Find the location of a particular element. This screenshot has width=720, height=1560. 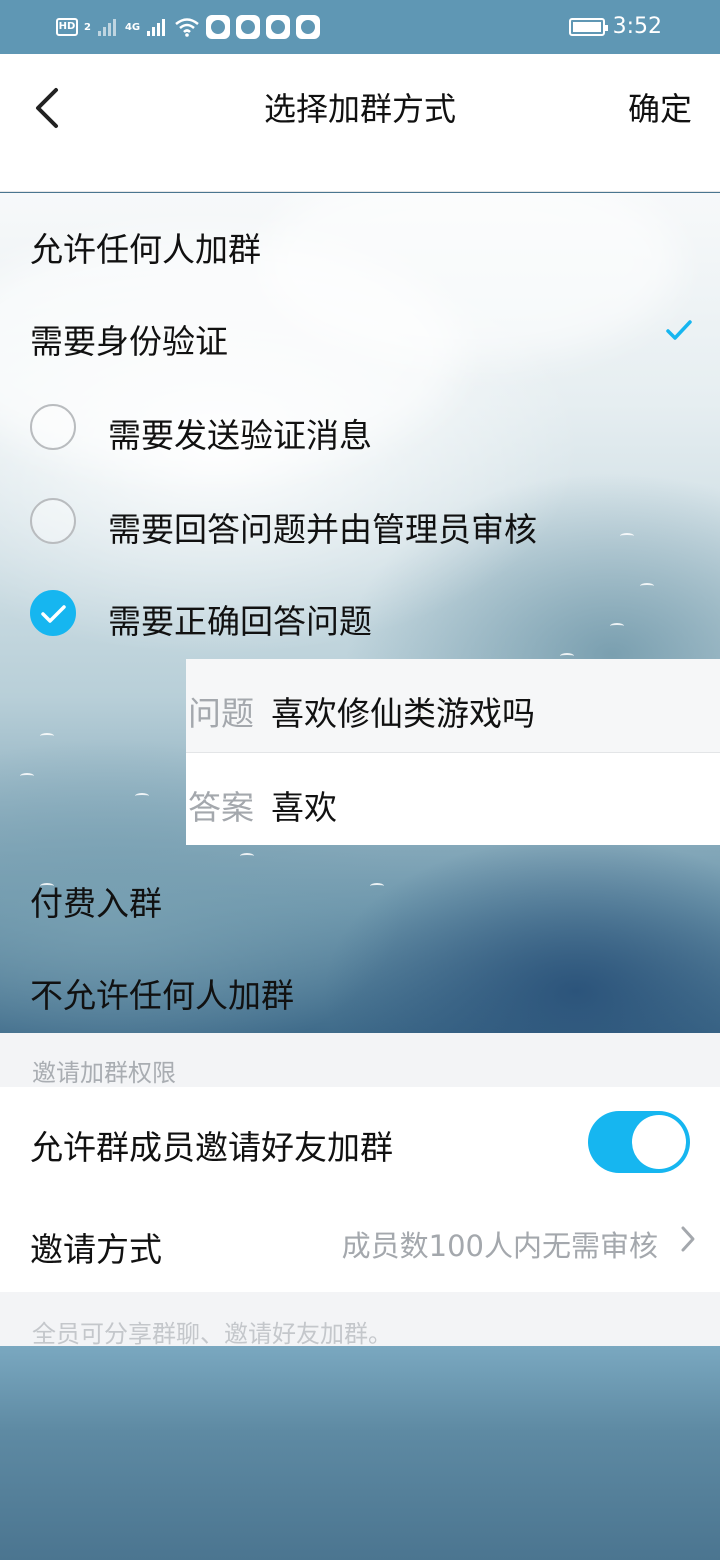

question-answer-box: 问题 喜欢修仙类游戏吗 答案 喜欢 is located at coordinates (453, 752).